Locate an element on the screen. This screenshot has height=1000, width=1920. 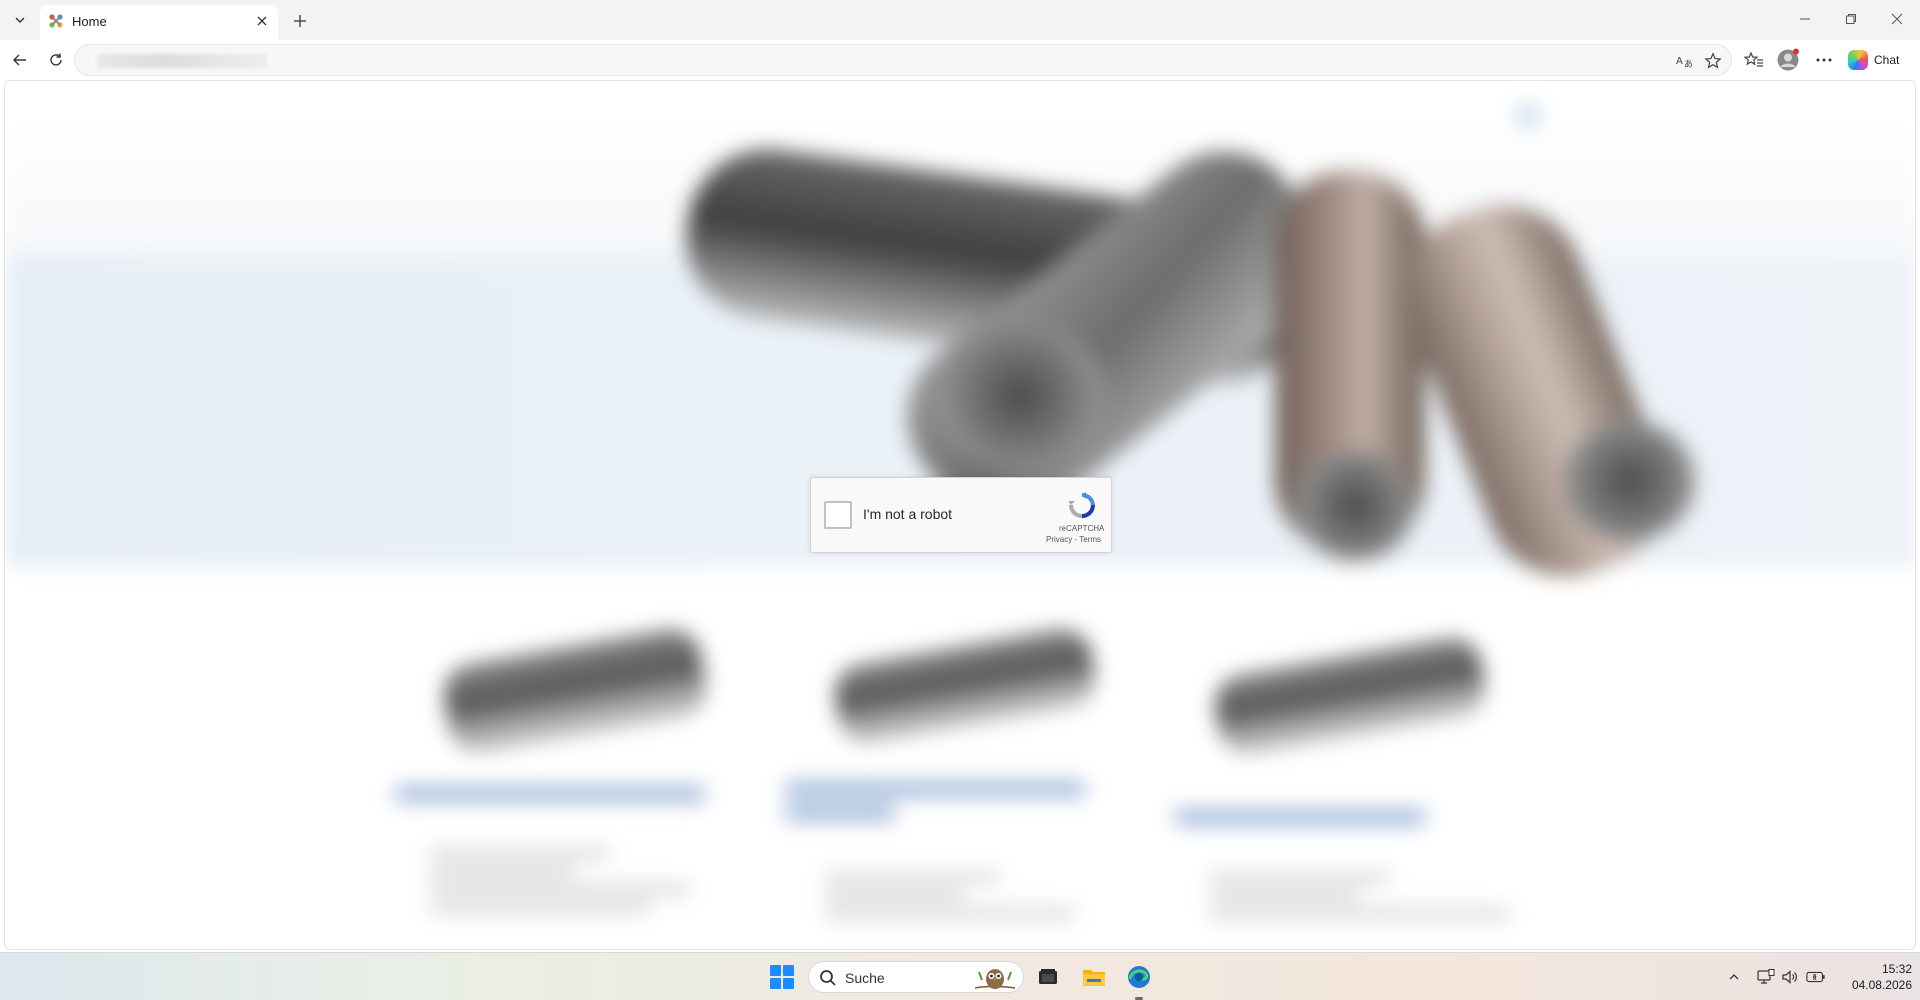
volume-icon is located at coordinates (1790, 977).